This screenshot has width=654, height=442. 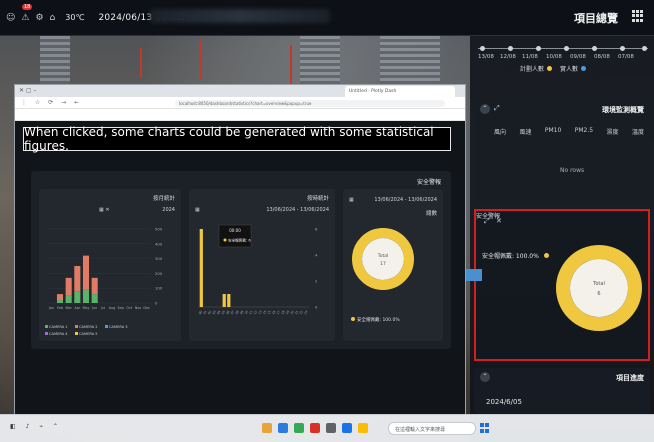 I want to click on tab-wind-direction: 風向, so click(x=500, y=131).